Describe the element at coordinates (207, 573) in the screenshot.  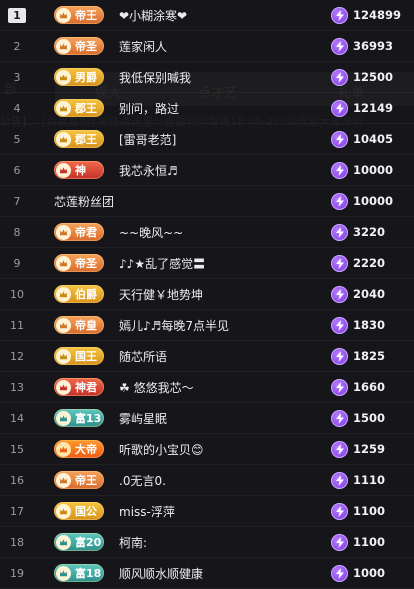
I see `ranking-row: 19 富18 顺风顺水顺健康 1000` at that location.